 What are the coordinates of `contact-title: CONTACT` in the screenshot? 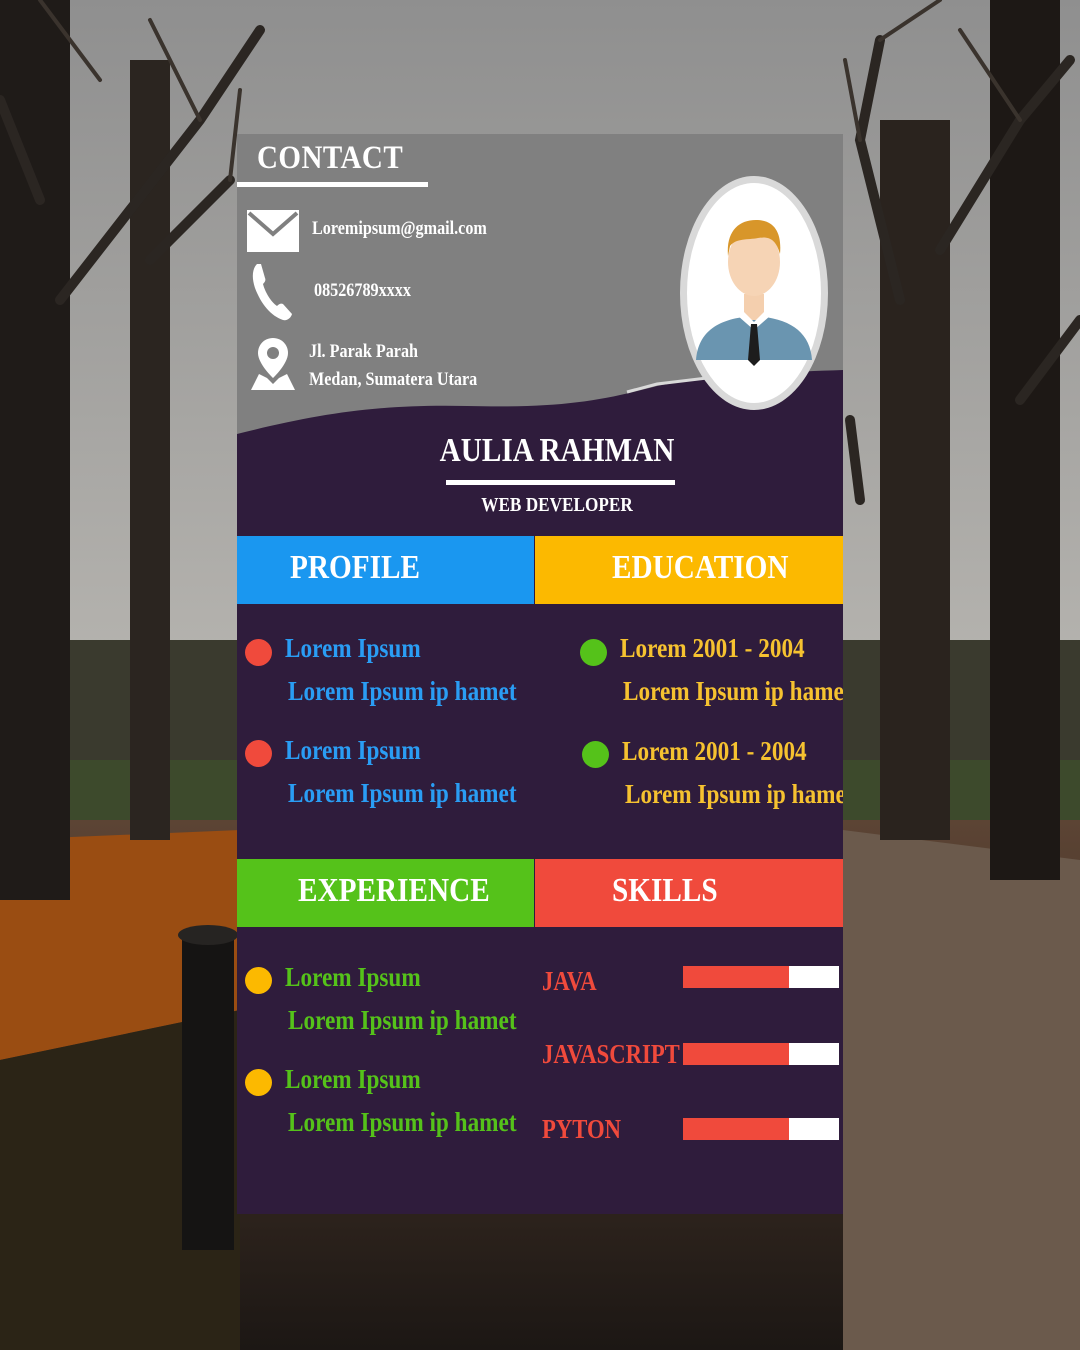 It's located at (330, 158).